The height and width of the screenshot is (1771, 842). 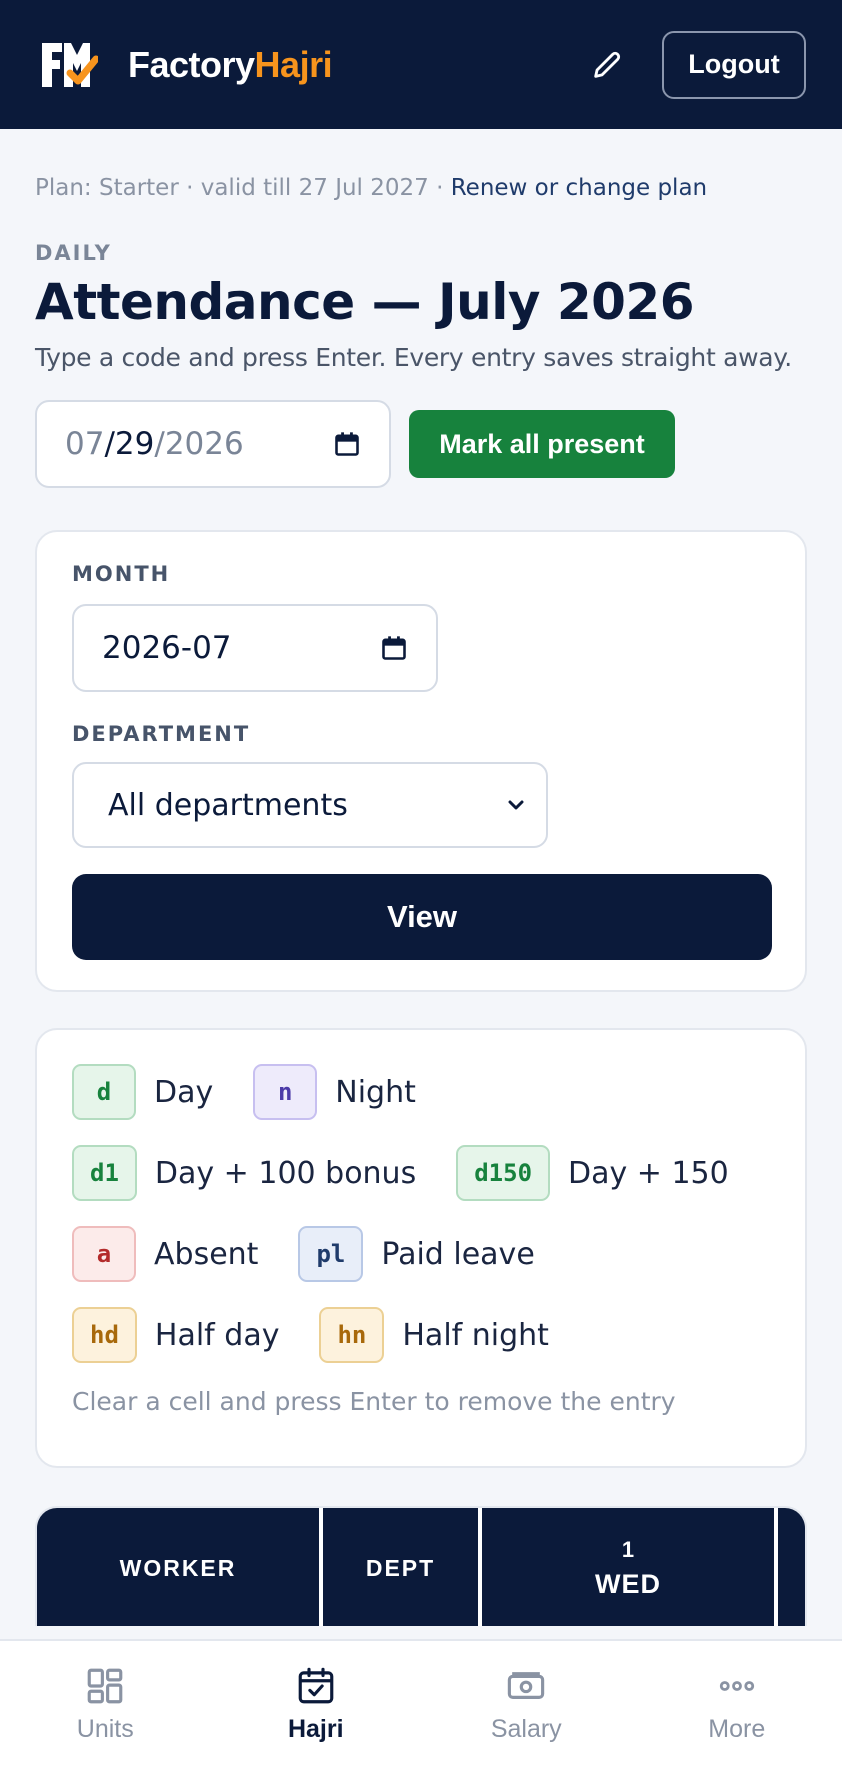 What do you see at coordinates (334, 1092) in the screenshot?
I see `legend-item-night: n Night` at bounding box center [334, 1092].